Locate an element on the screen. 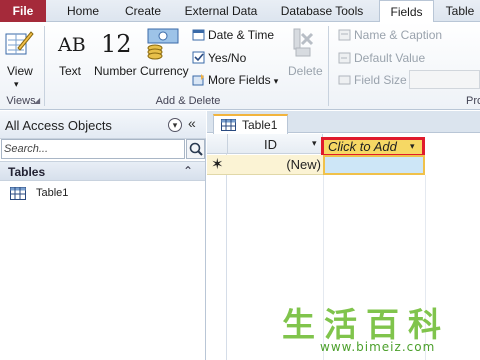 The image size is (480, 360). view-icon is located at coordinates (19, 43).